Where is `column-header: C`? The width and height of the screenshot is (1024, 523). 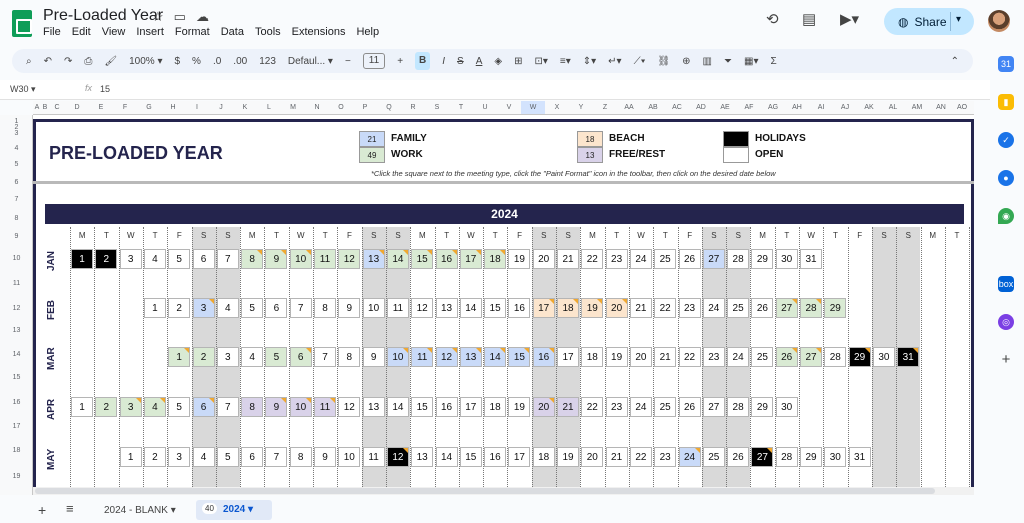 column-header: C is located at coordinates (57, 107).